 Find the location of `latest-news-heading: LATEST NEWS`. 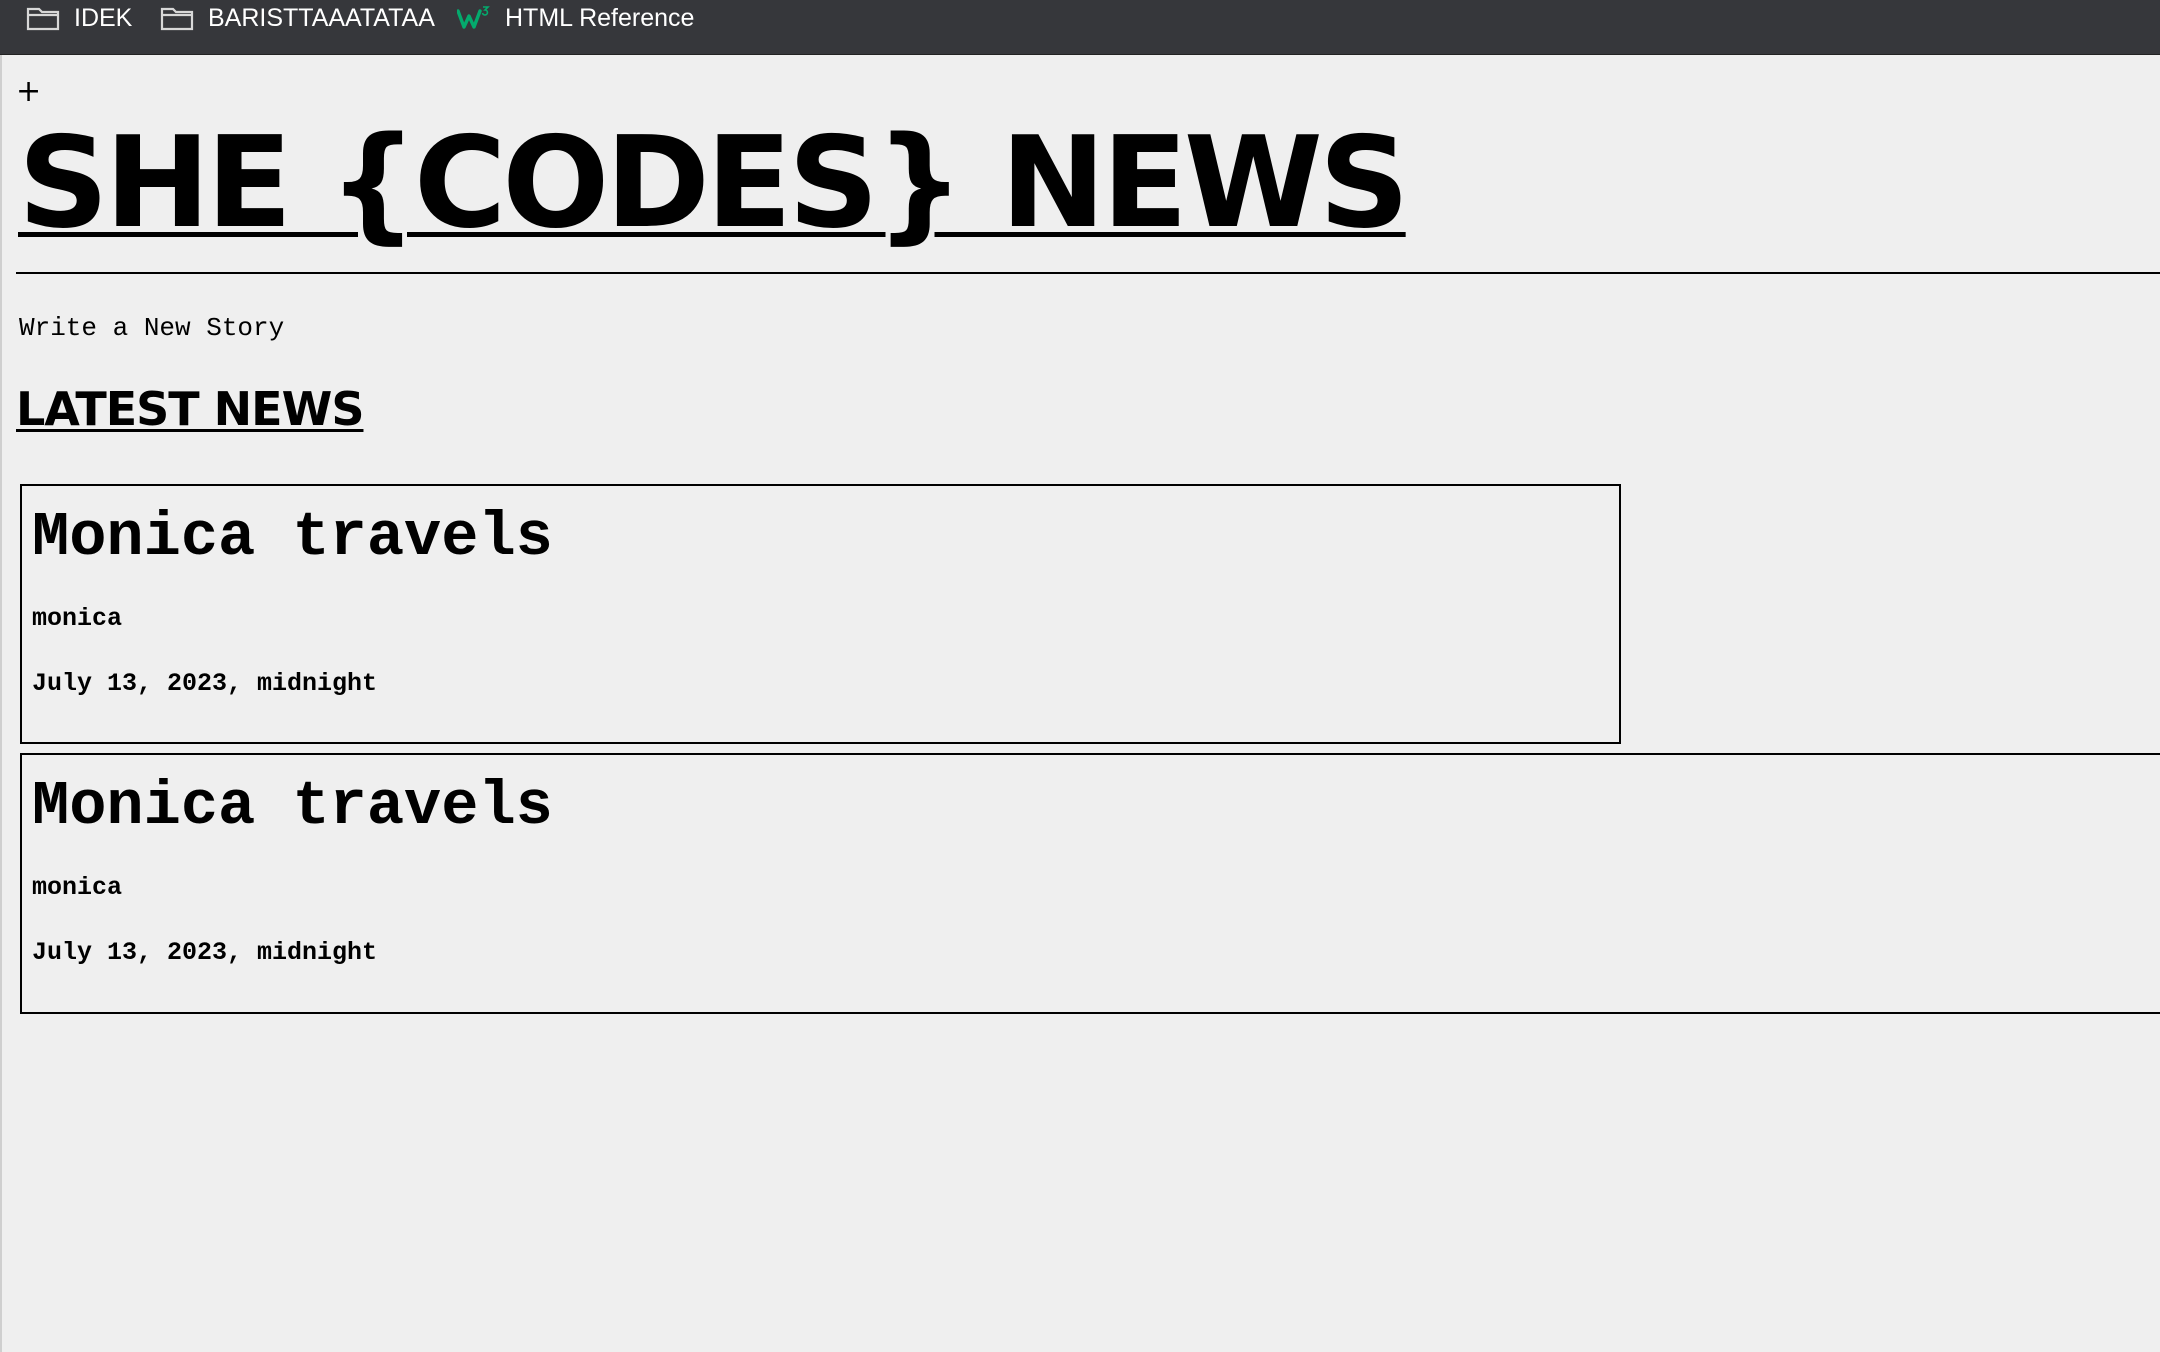

latest-news-heading: LATEST NEWS is located at coordinates (190, 409).